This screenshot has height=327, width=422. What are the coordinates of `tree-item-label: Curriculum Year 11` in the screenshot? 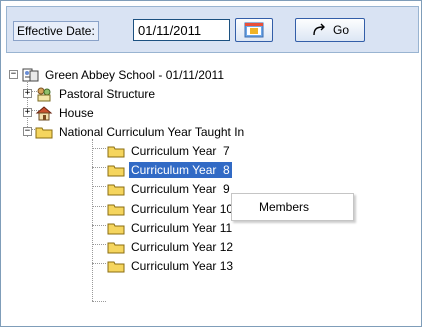 It's located at (182, 227).